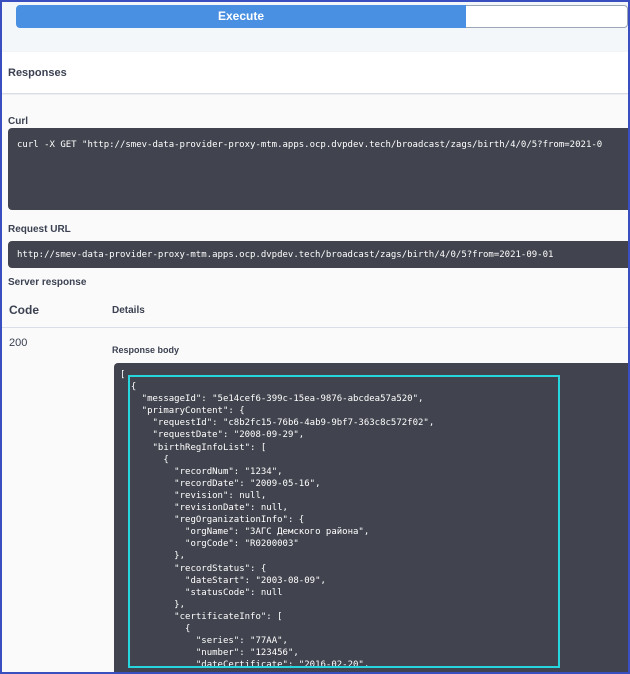 This screenshot has height=674, width=630. I want to click on json-line: "recordDate": "2009-05-16",, so click(220, 483).